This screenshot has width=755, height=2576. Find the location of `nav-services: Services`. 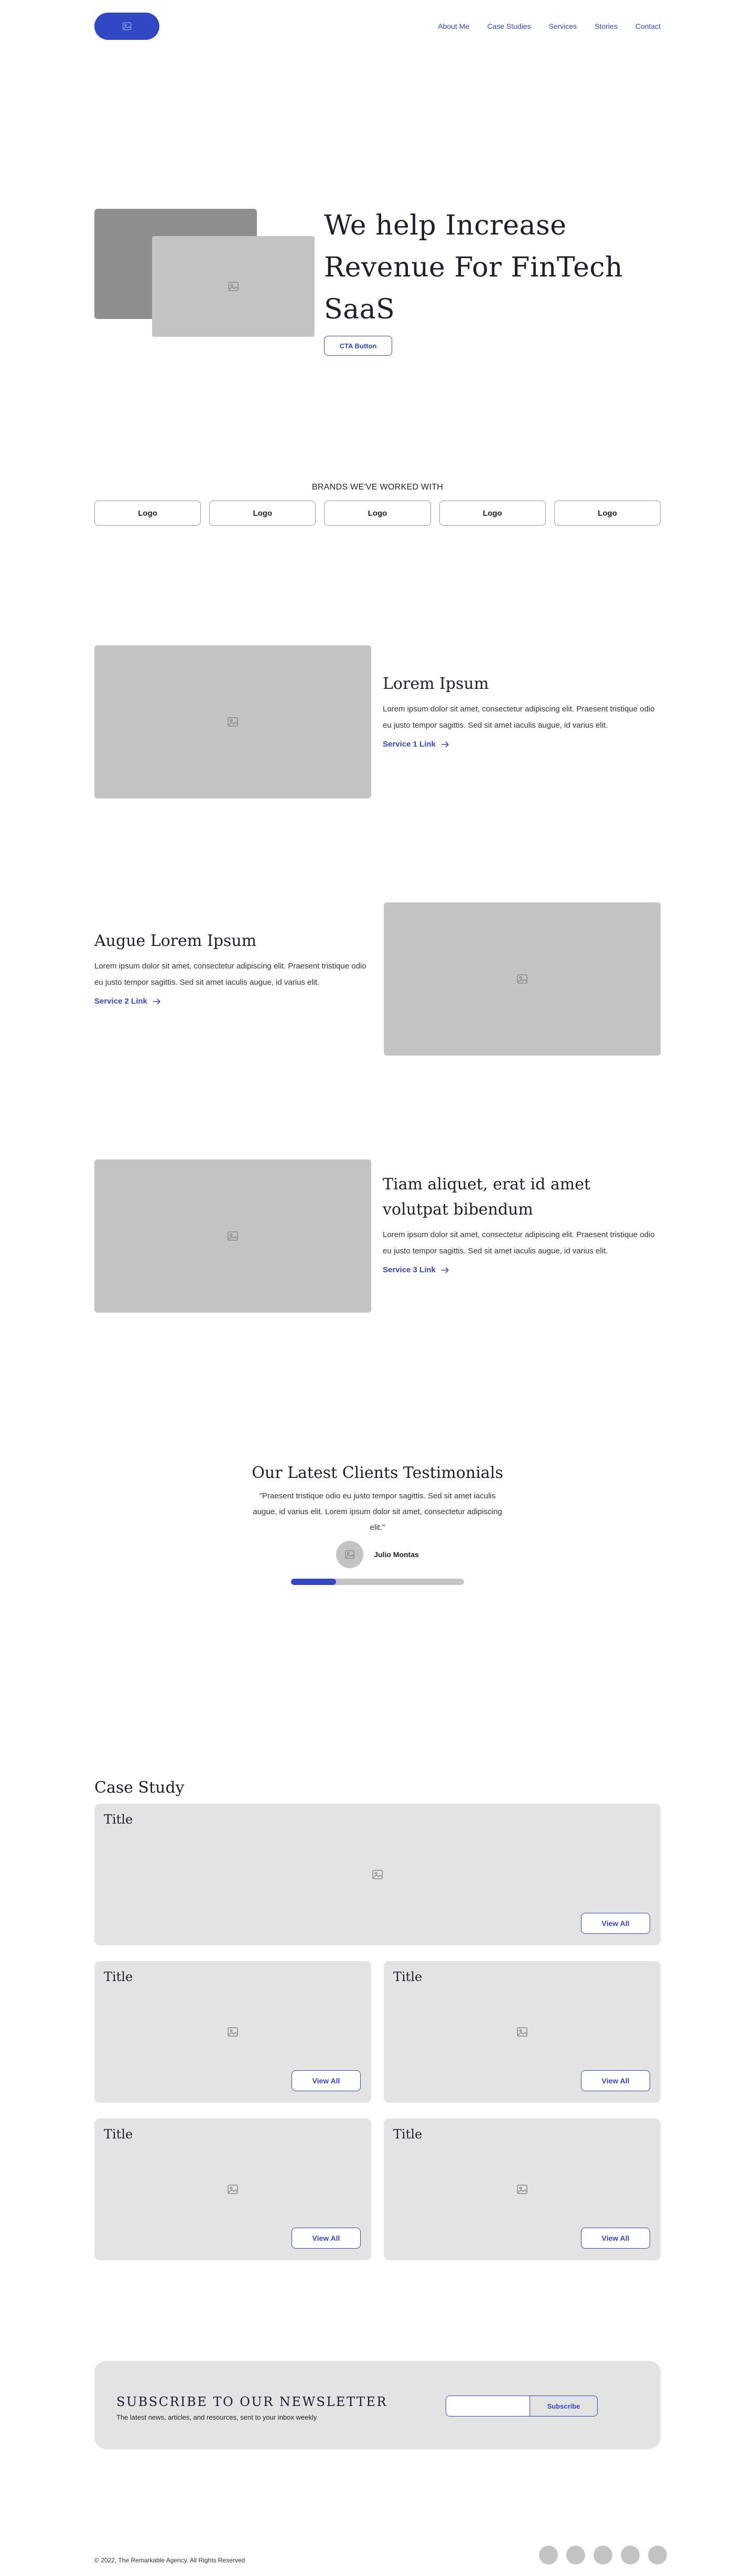

nav-services: Services is located at coordinates (562, 26).